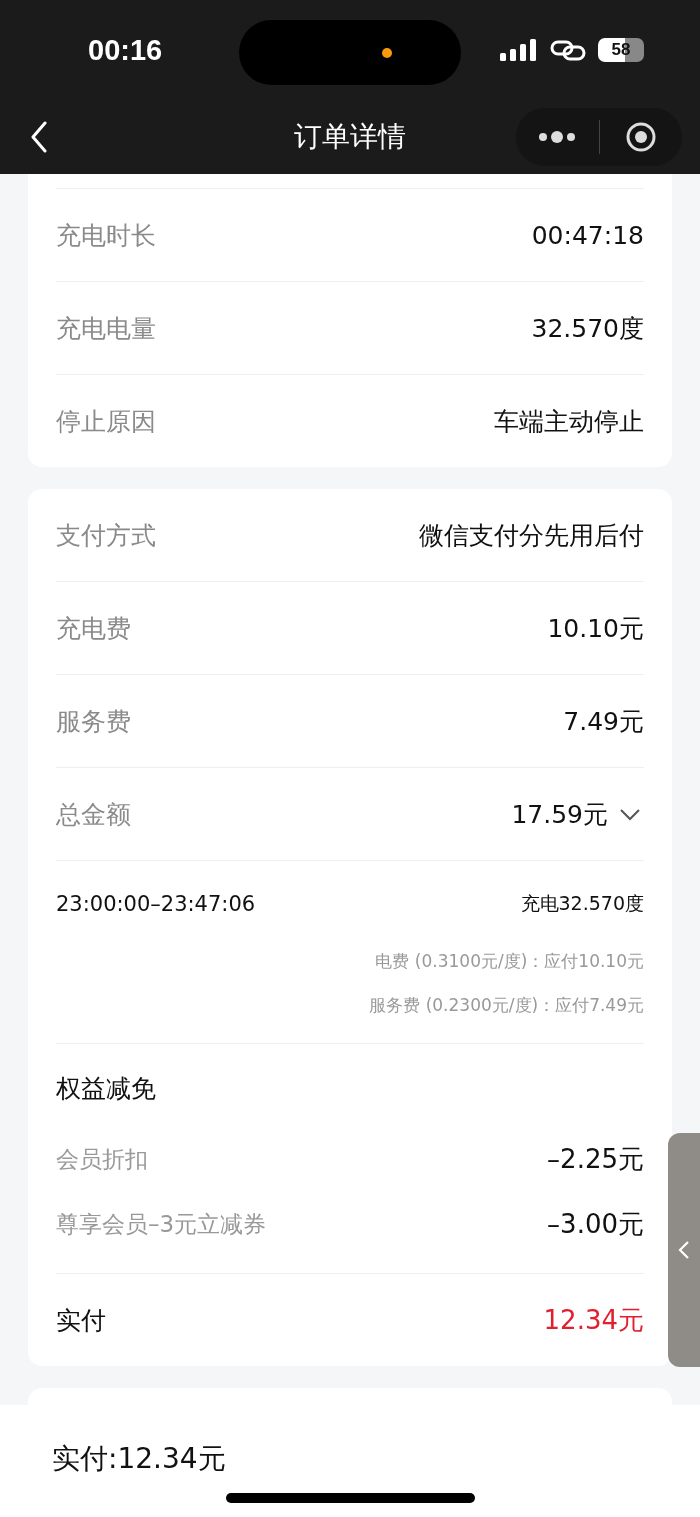 This screenshot has width=700, height=1517. Describe the element at coordinates (587, 328) in the screenshot. I see `row-value: 32.570度` at that location.